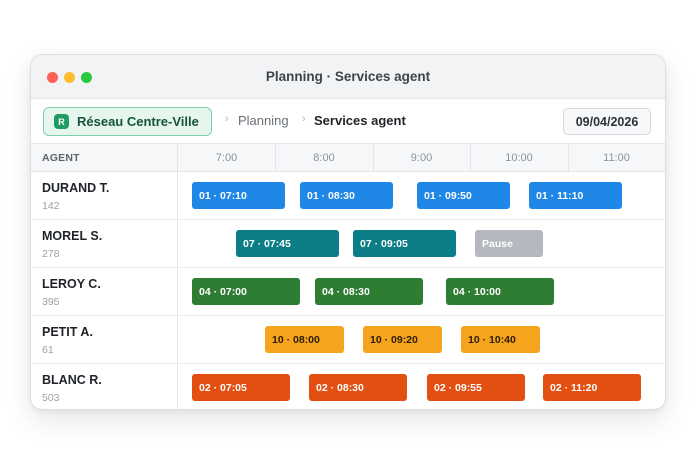 The width and height of the screenshot is (700, 466). Describe the element at coordinates (241, 387) in the screenshot. I see `shift-block: 02 · 07:05` at that location.